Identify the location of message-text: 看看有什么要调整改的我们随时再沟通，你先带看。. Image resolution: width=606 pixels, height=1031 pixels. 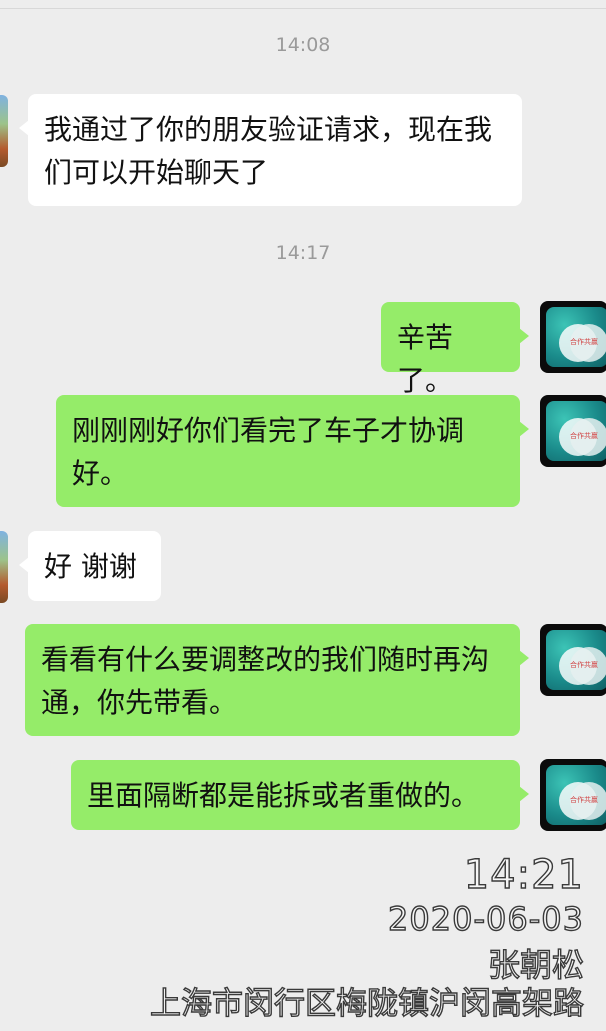
(265, 681).